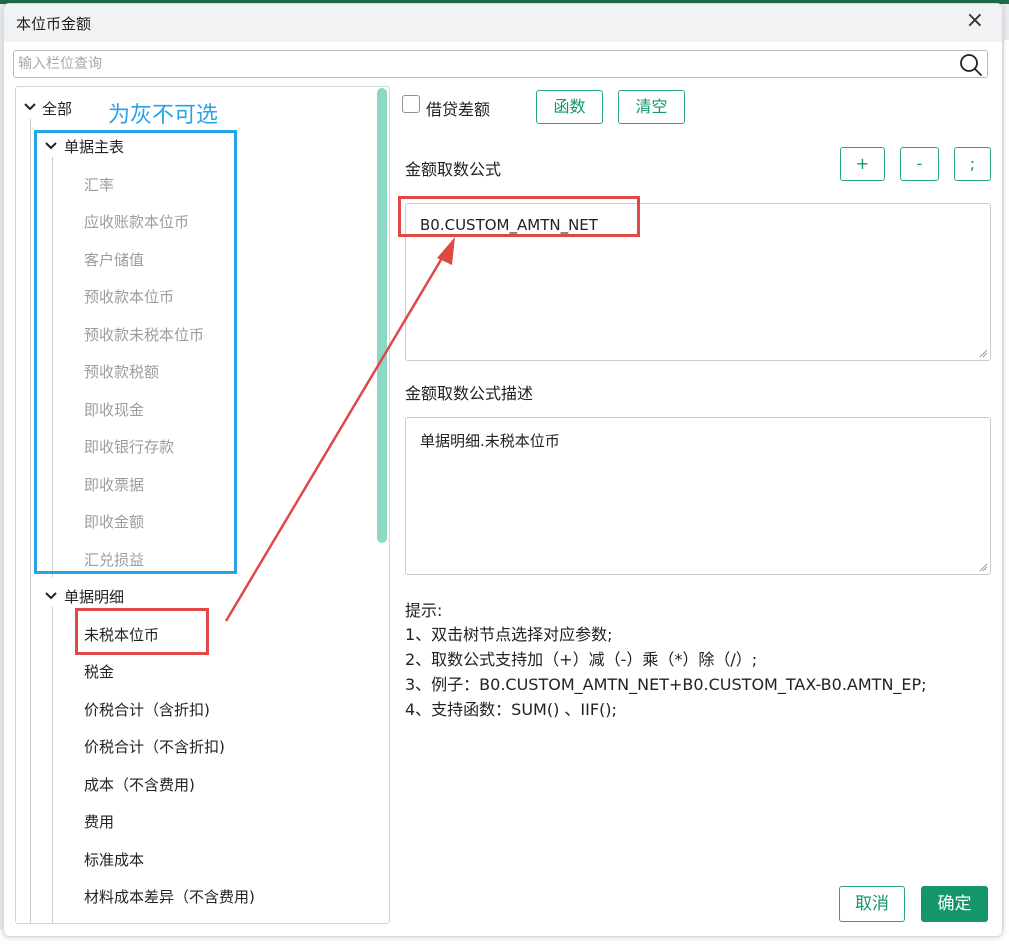 The height and width of the screenshot is (944, 1009). Describe the element at coordinates (581, 659) in the screenshot. I see `hint-line: 2、取数公式支持加（+）减（-）乘（*）除（/）;` at that location.